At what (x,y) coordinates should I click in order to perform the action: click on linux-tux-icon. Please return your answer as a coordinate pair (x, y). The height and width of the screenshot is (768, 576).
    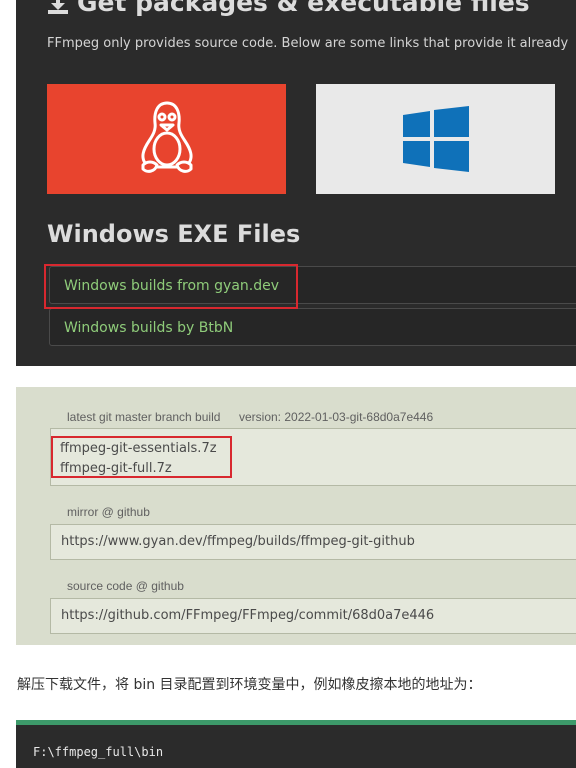
    Looking at the image, I should click on (166, 137).